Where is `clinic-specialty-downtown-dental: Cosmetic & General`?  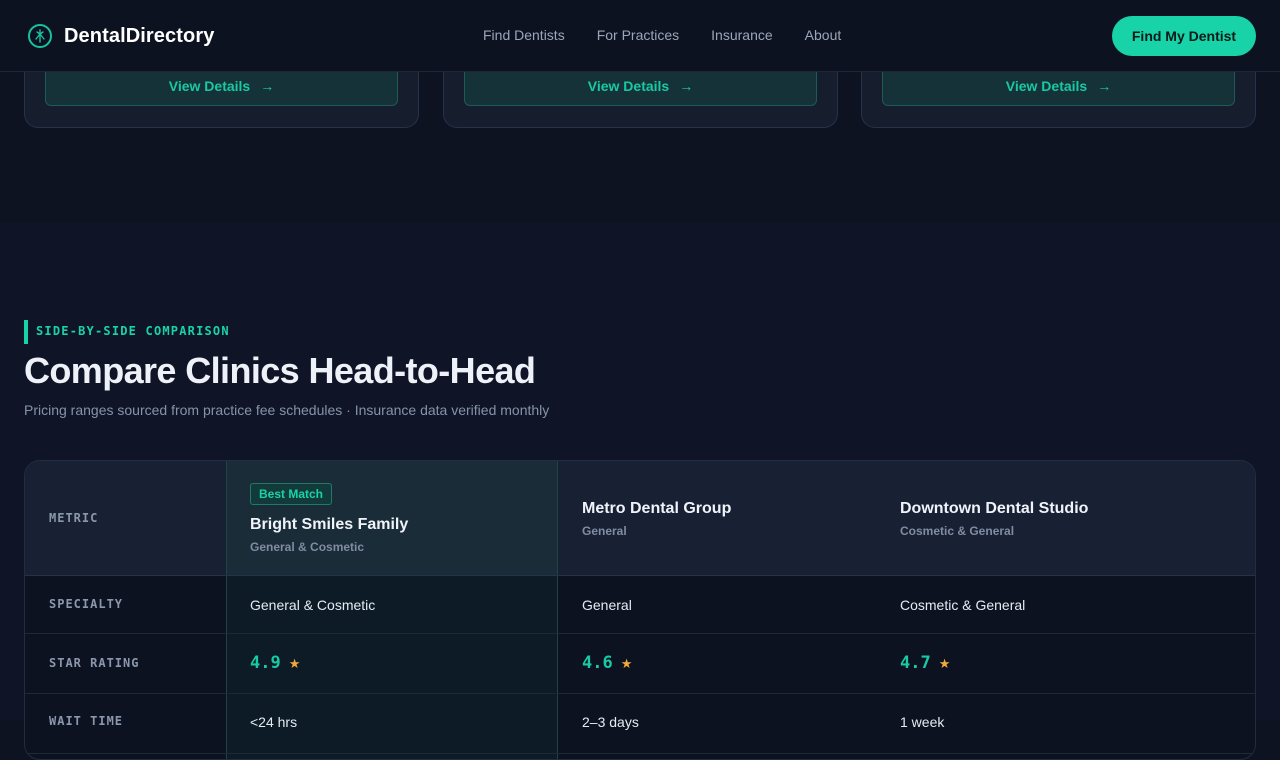 clinic-specialty-downtown-dental: Cosmetic & General is located at coordinates (957, 531).